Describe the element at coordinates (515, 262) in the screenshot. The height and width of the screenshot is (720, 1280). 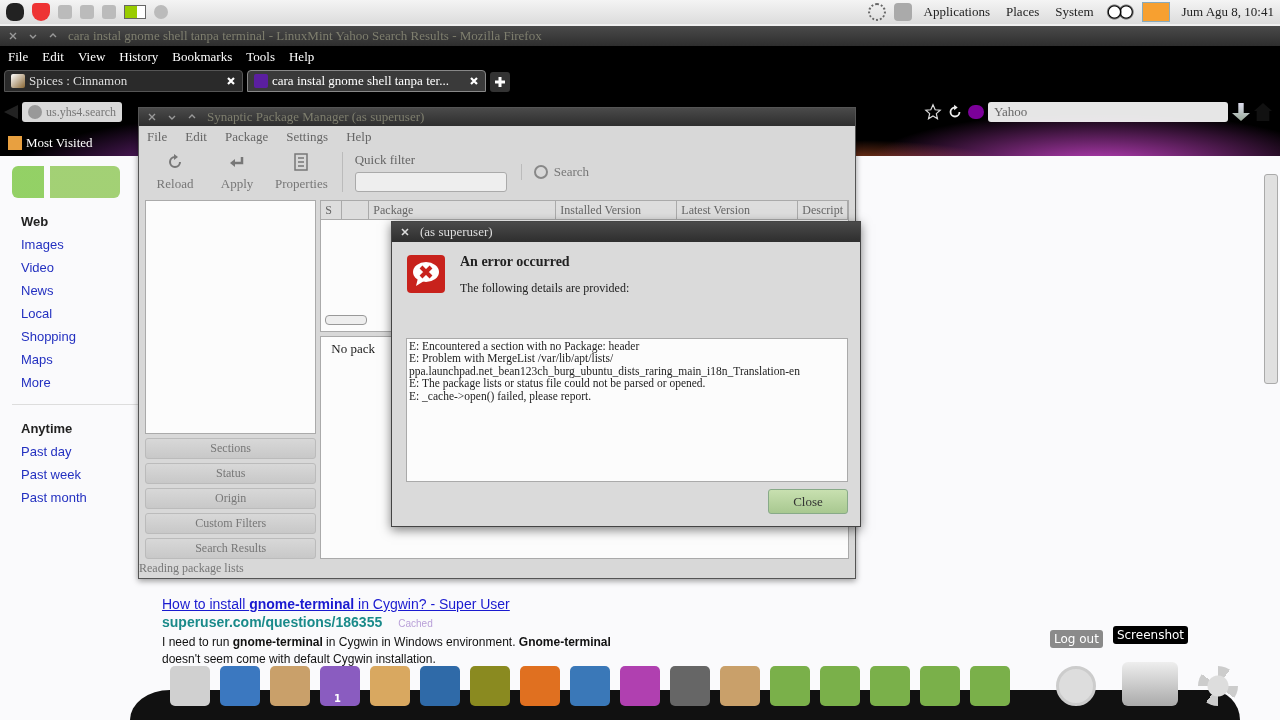
I see `error-heading: An error occurred` at that location.